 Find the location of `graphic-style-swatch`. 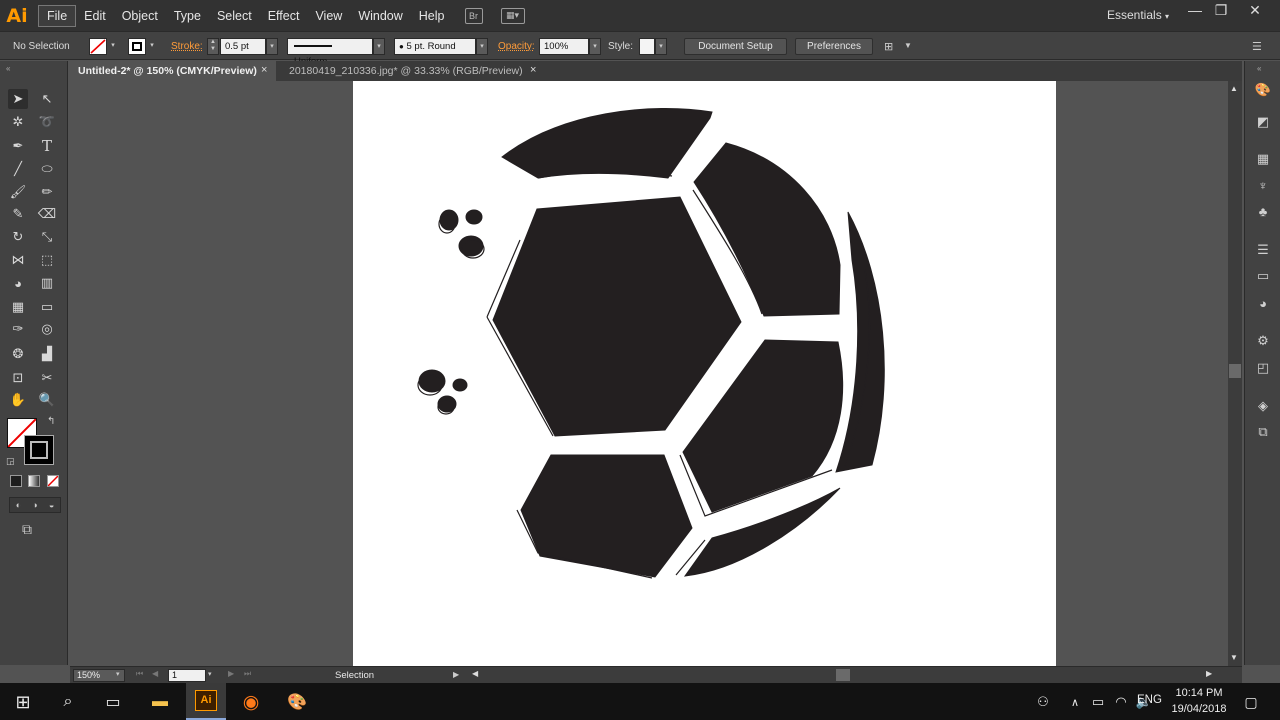

graphic-style-swatch is located at coordinates (647, 46).